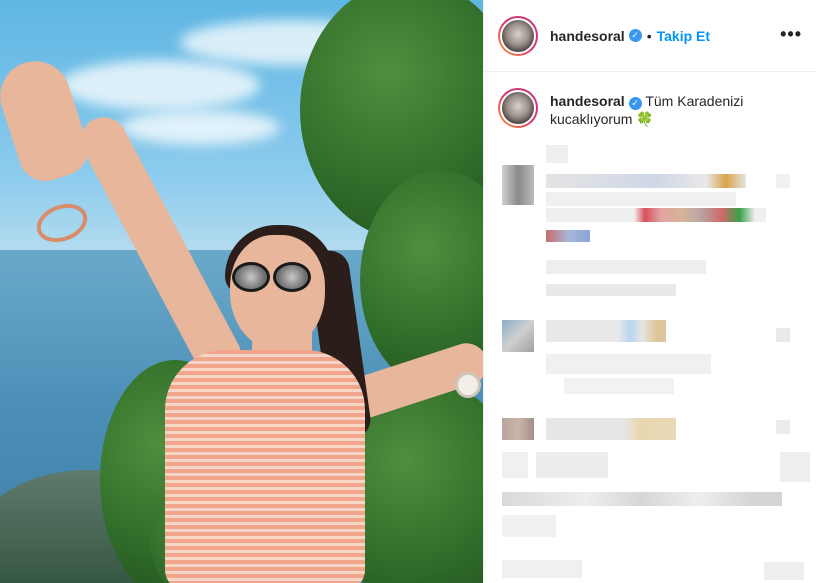 The height and width of the screenshot is (583, 816). Describe the element at coordinates (62, 223) in the screenshot. I see `bracelet` at that location.